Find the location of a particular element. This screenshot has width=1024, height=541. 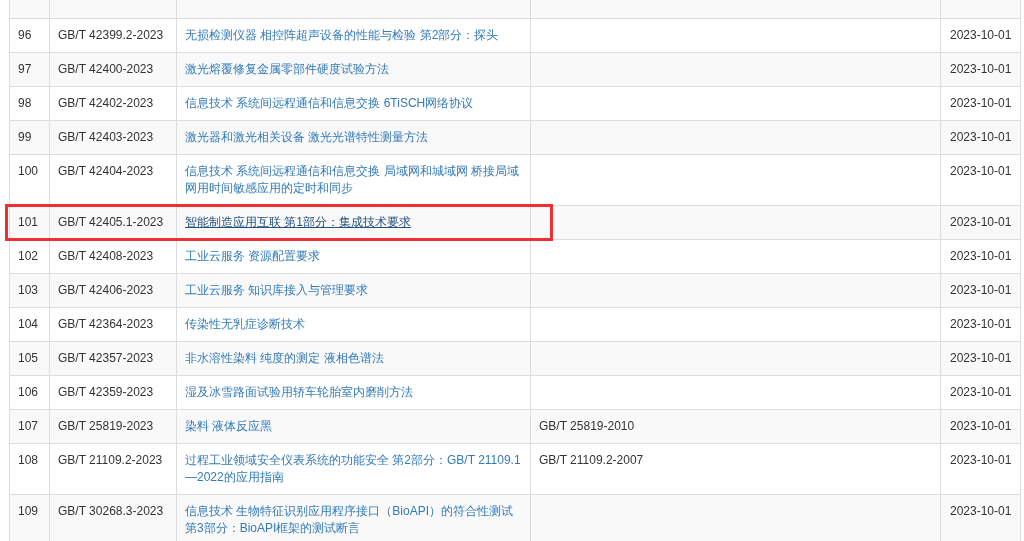

standard-number: GB/T 42402-2023 is located at coordinates (106, 102).